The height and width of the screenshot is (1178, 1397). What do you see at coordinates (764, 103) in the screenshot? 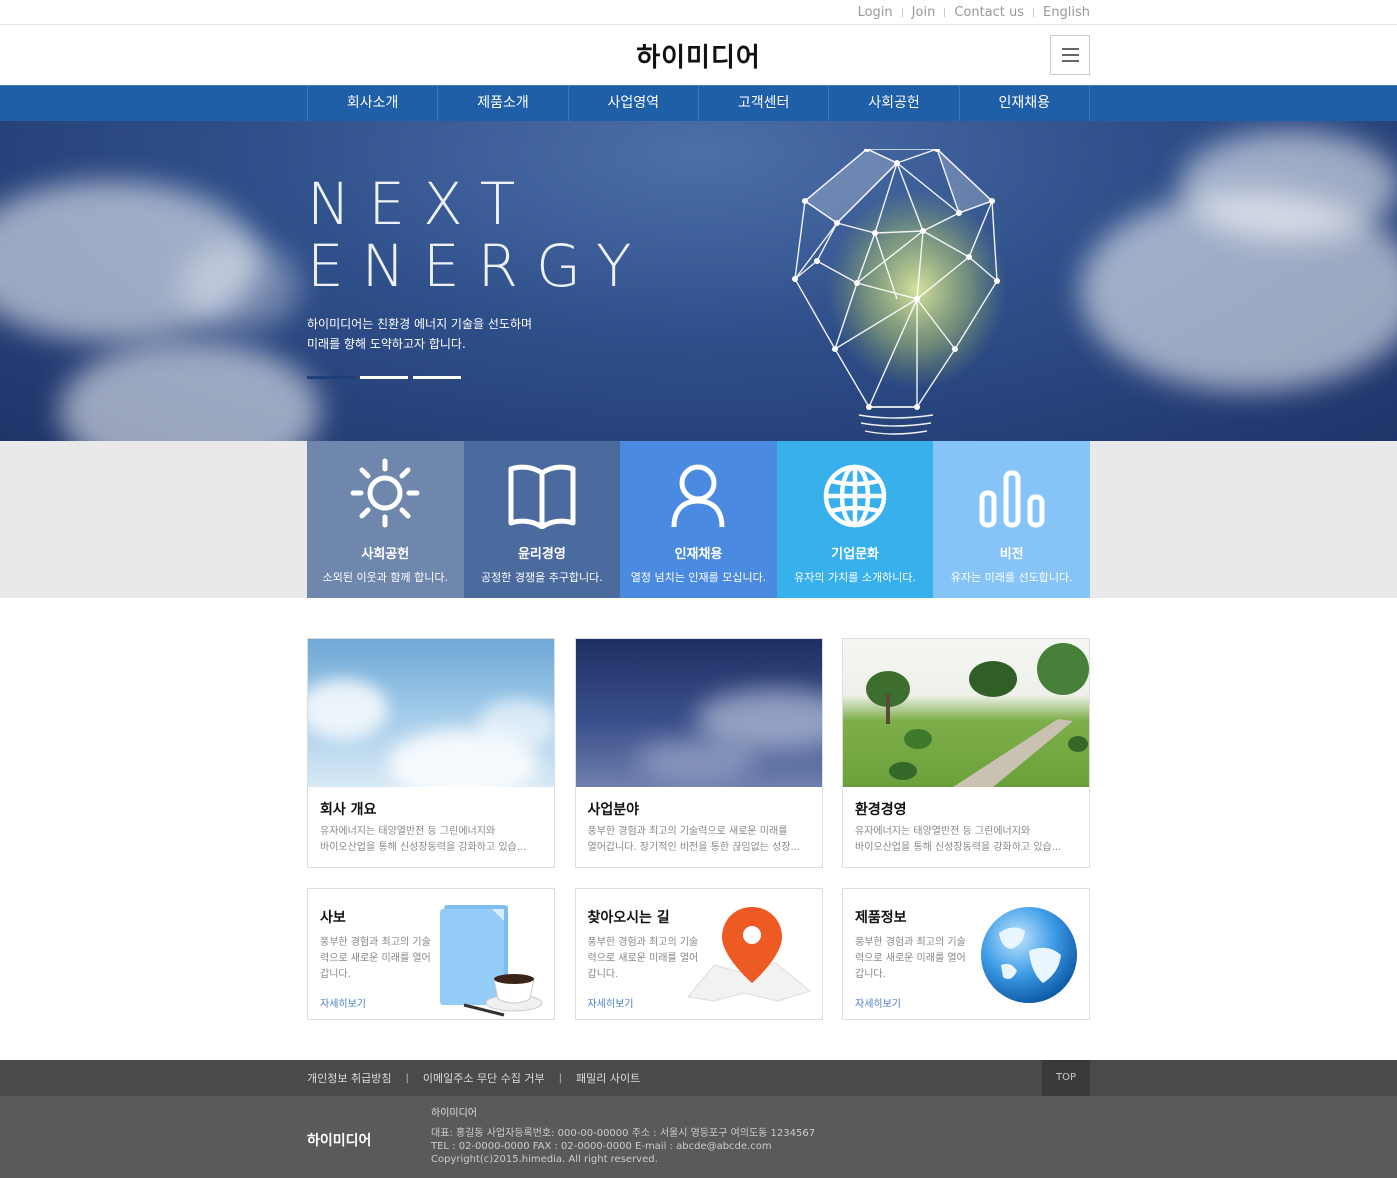
I see `nav-item-support: 고객센터` at bounding box center [764, 103].